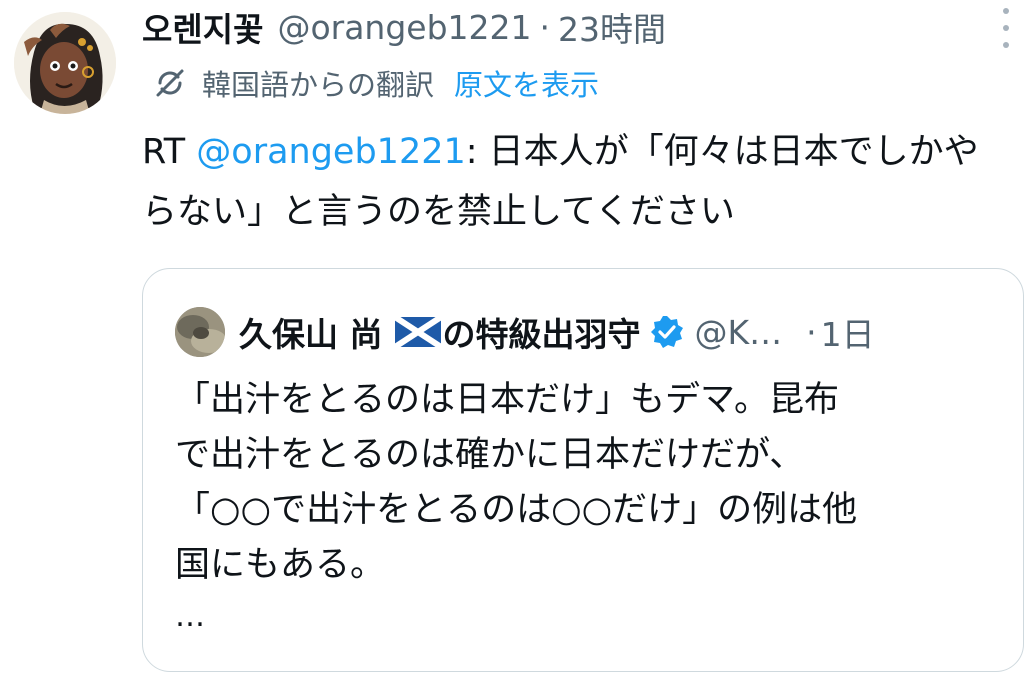 This screenshot has width=1028, height=685. What do you see at coordinates (490, 455) in the screenshot?
I see `quoted-text-line: で出汁をとるのは確かに日本だけだが、` at bounding box center [490, 455].